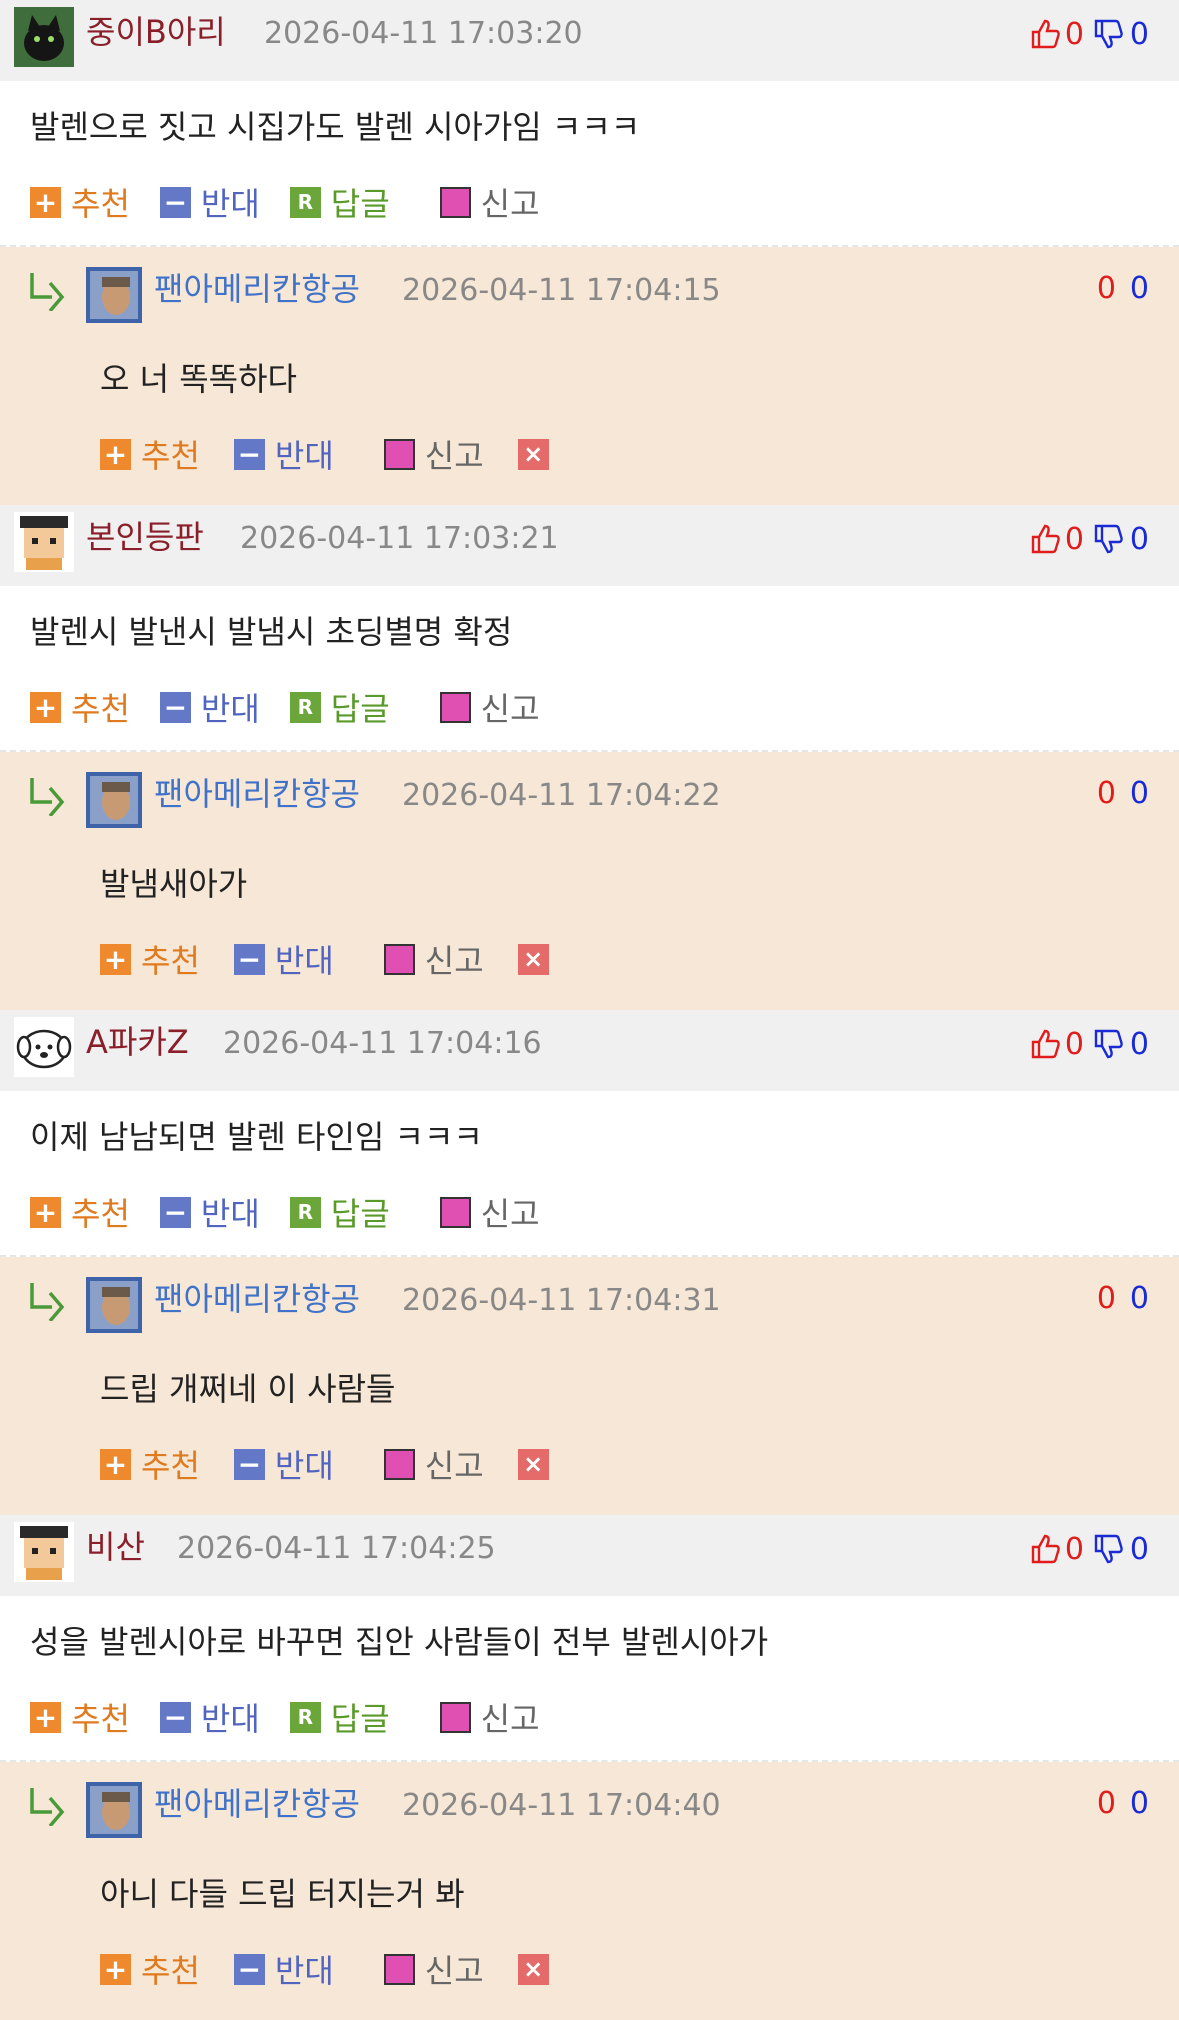 The image size is (1179, 2020). Describe the element at coordinates (305, 1717) in the screenshot. I see `reply-r-icon: R` at that location.